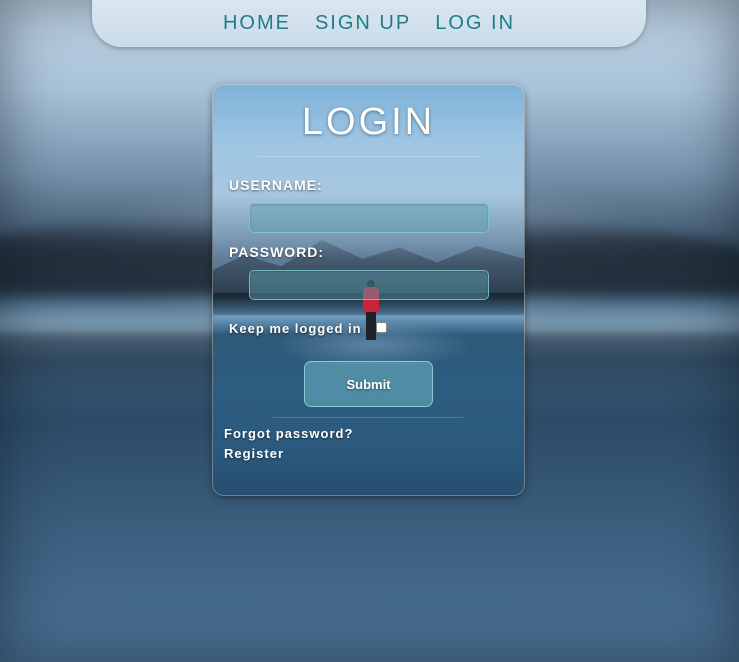 The height and width of the screenshot is (662, 739). I want to click on nav-home-link: HOME, so click(257, 22).